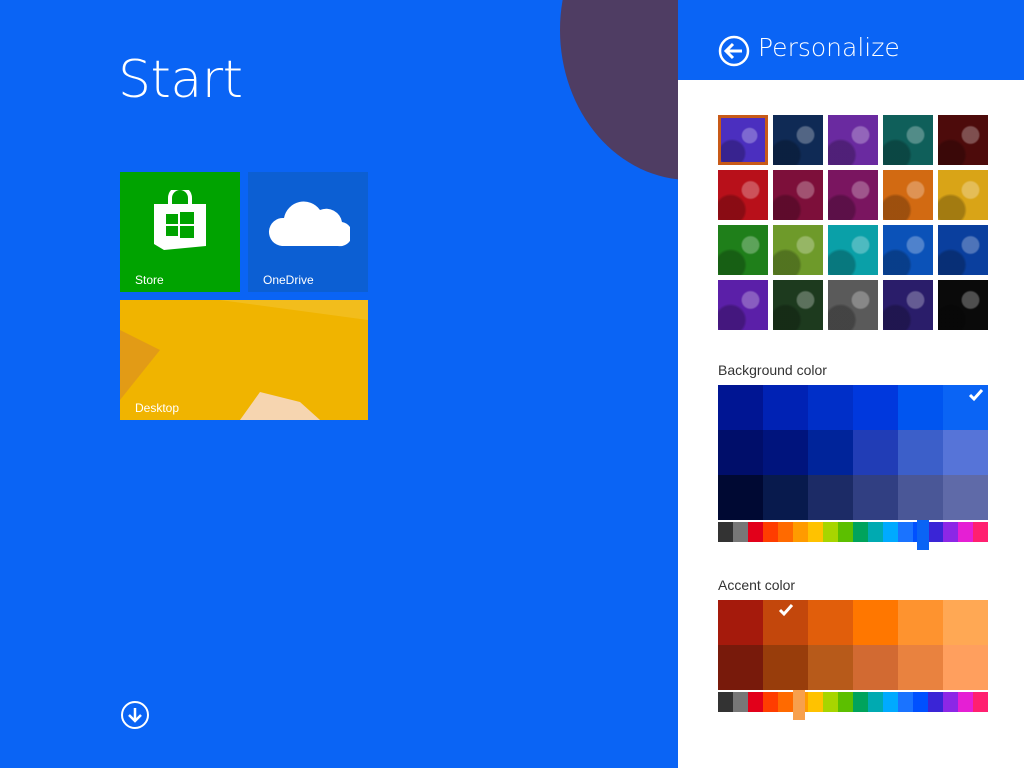 This screenshot has height=768, width=1024. What do you see at coordinates (309, 224) in the screenshot?
I see `cloud-icon` at bounding box center [309, 224].